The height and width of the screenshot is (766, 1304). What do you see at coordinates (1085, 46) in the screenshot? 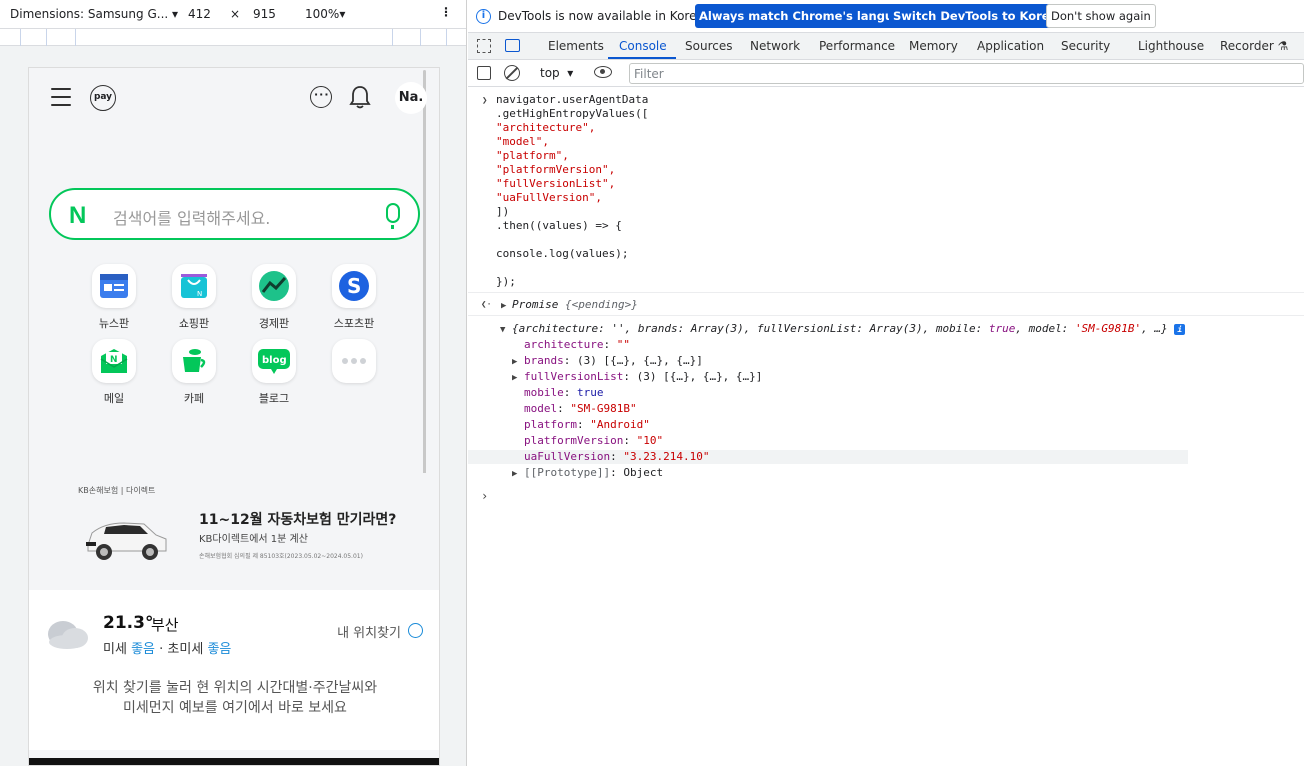
I see `tab-security: Security` at bounding box center [1085, 46].